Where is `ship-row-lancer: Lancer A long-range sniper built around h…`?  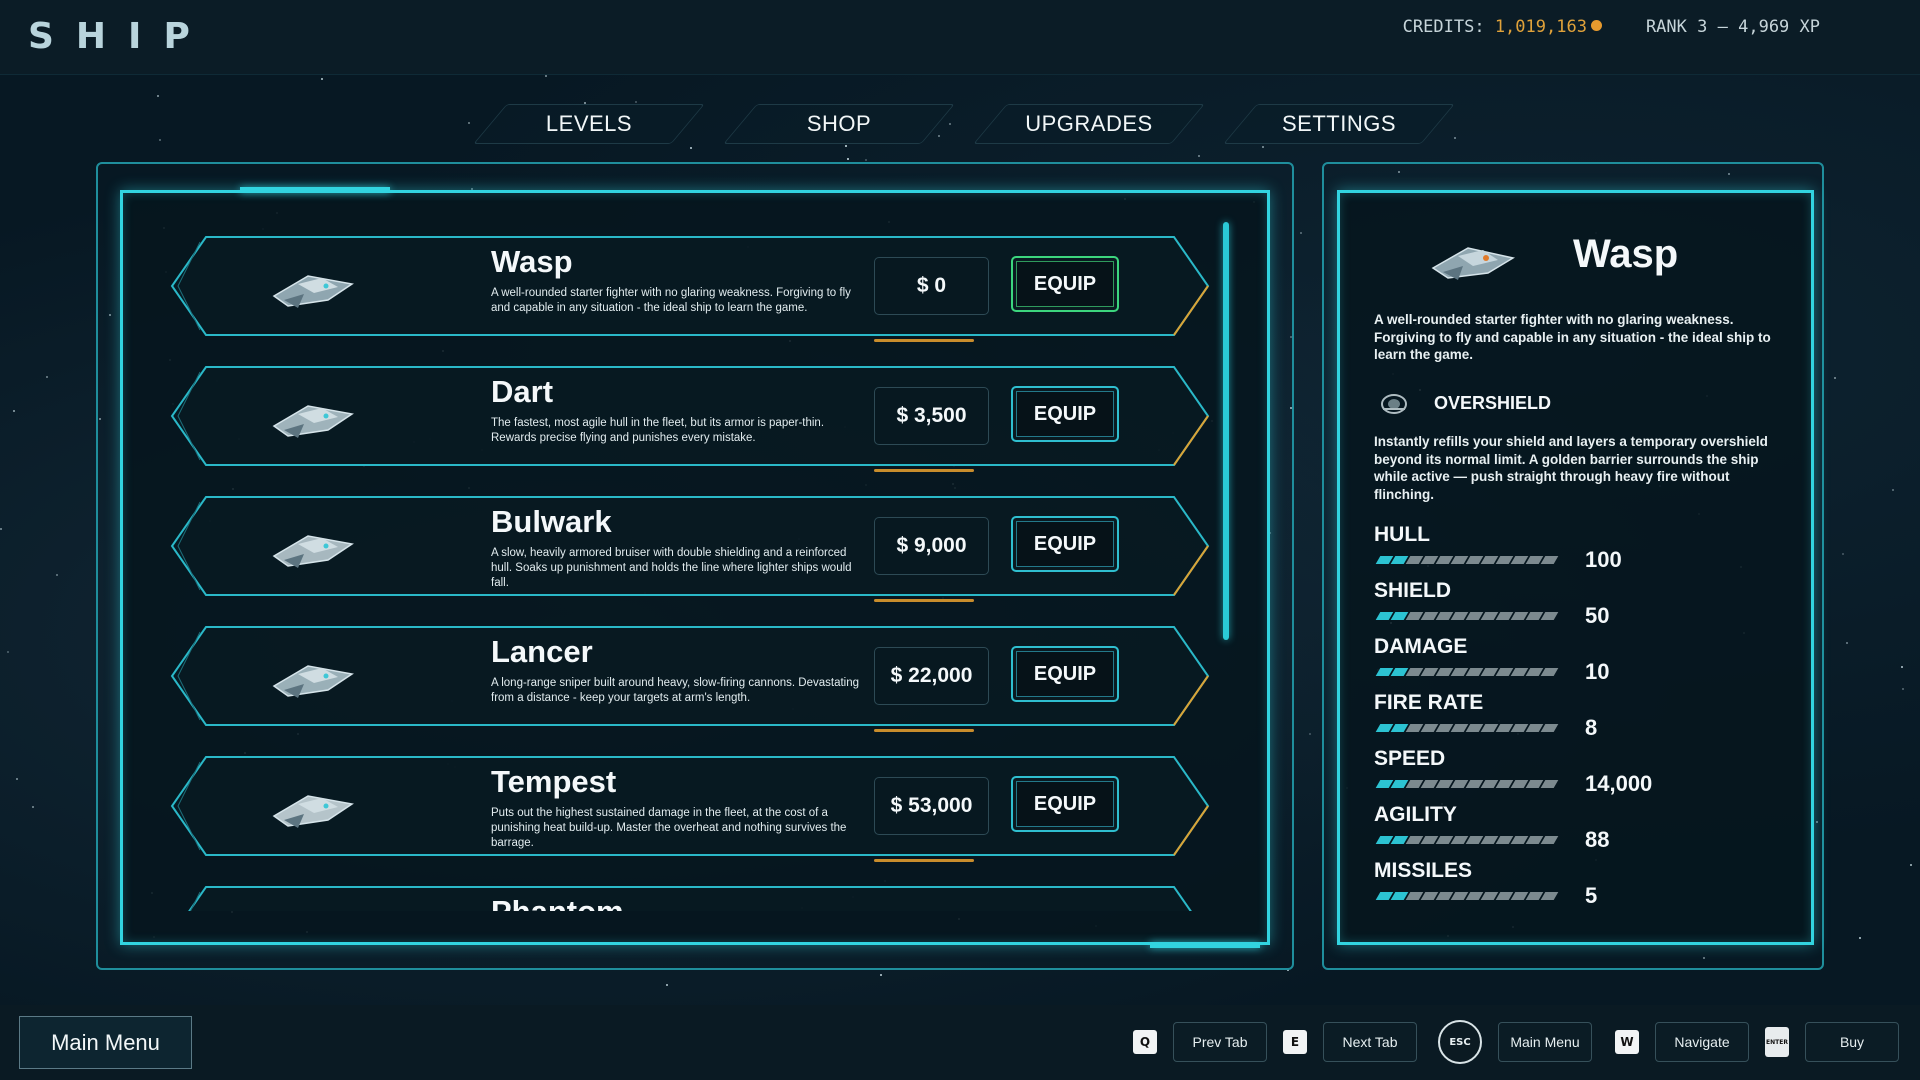 ship-row-lancer: Lancer A long-range sniper built around h… is located at coordinates (690, 679).